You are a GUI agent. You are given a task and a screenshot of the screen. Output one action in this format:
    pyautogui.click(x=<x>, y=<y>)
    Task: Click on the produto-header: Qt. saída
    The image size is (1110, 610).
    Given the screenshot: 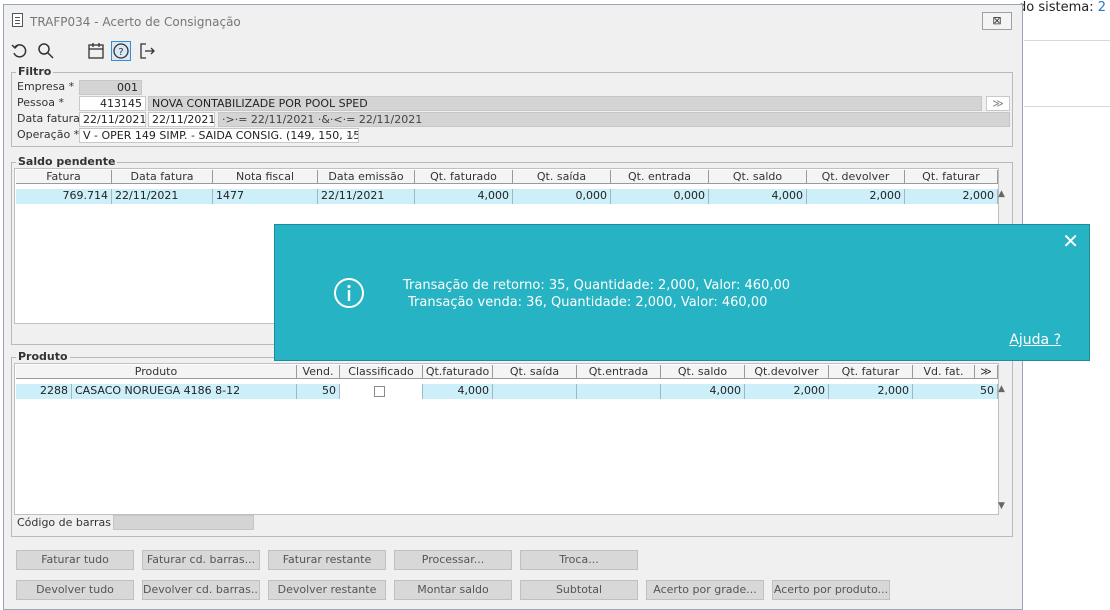 What is the action you would take?
    pyautogui.click(x=535, y=372)
    